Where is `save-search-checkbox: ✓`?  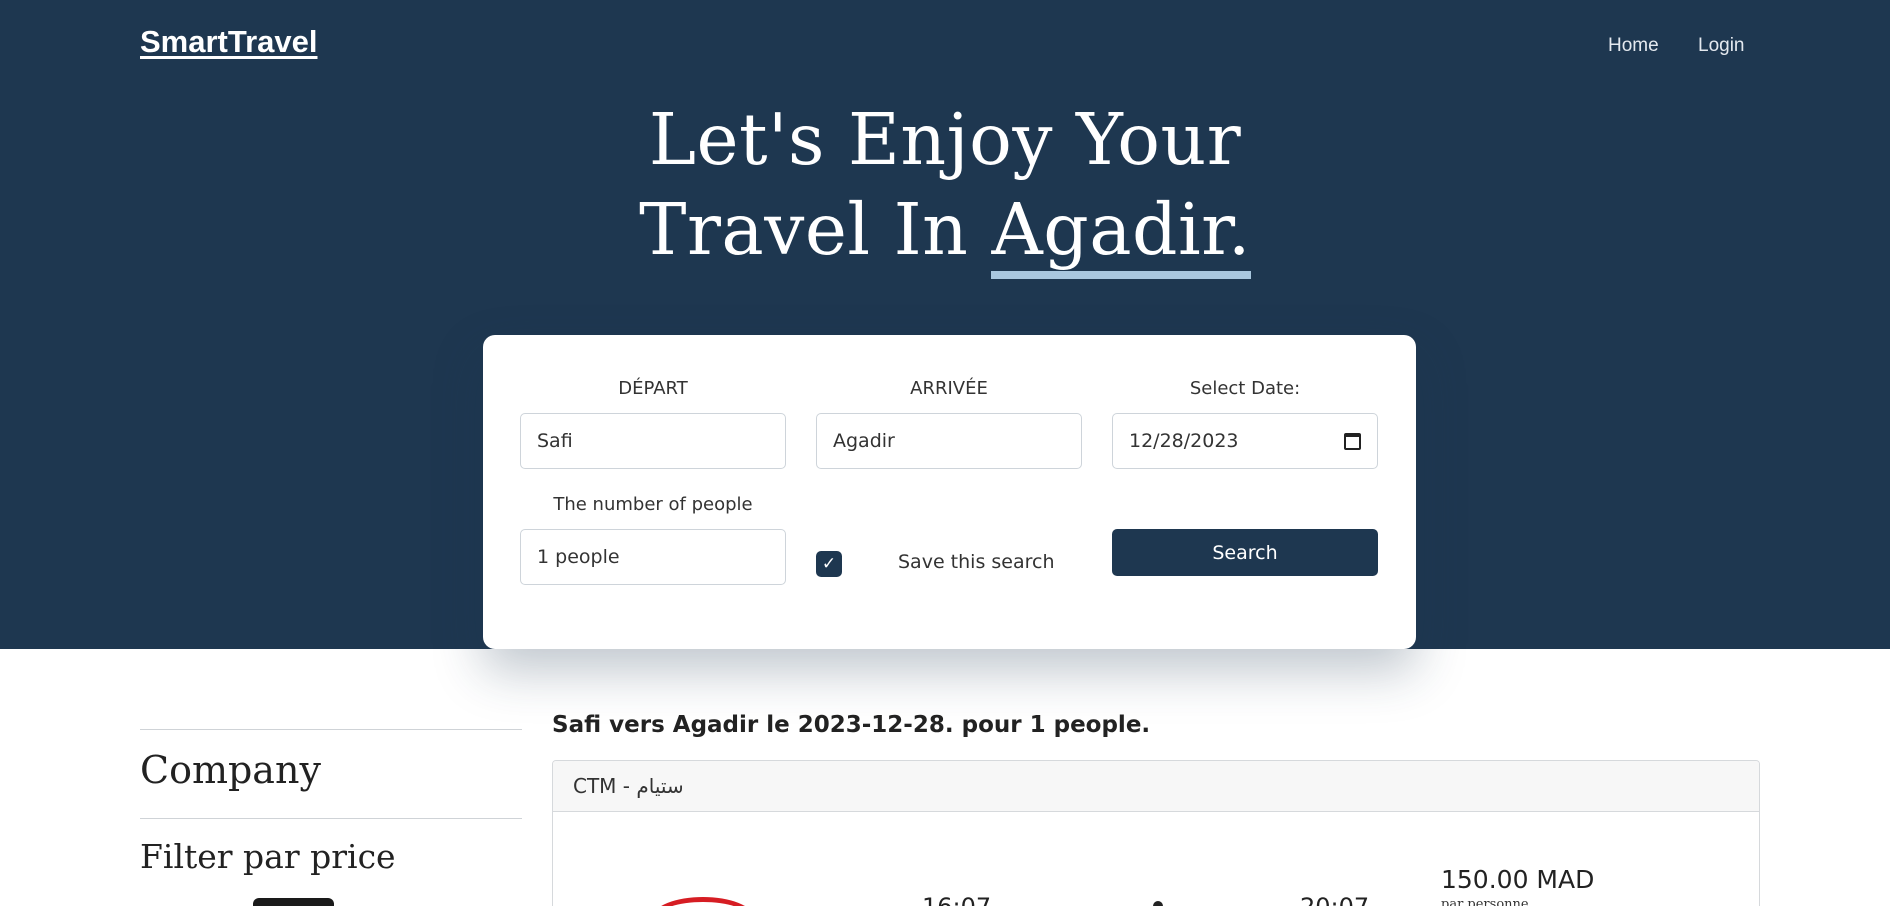
save-search-checkbox: ✓ is located at coordinates (829, 564).